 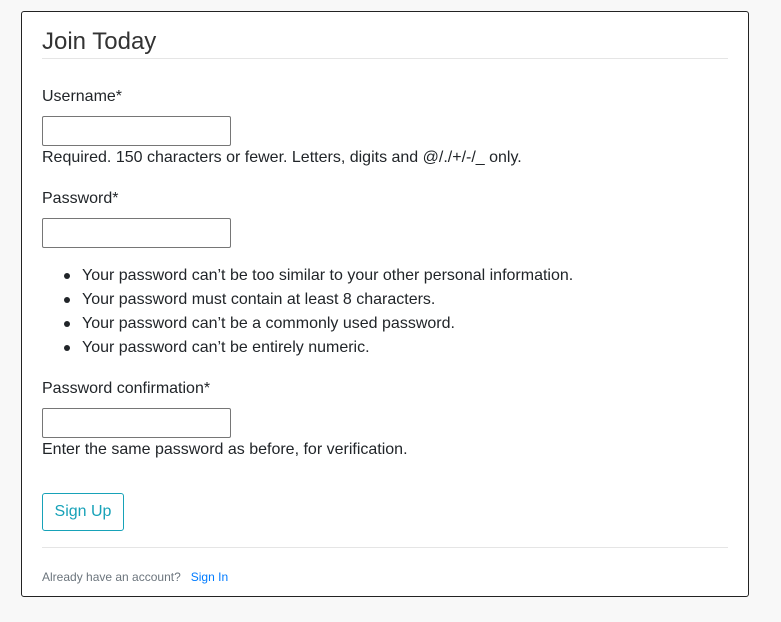 What do you see at coordinates (385, 547) in the screenshot?
I see `footer-divider` at bounding box center [385, 547].